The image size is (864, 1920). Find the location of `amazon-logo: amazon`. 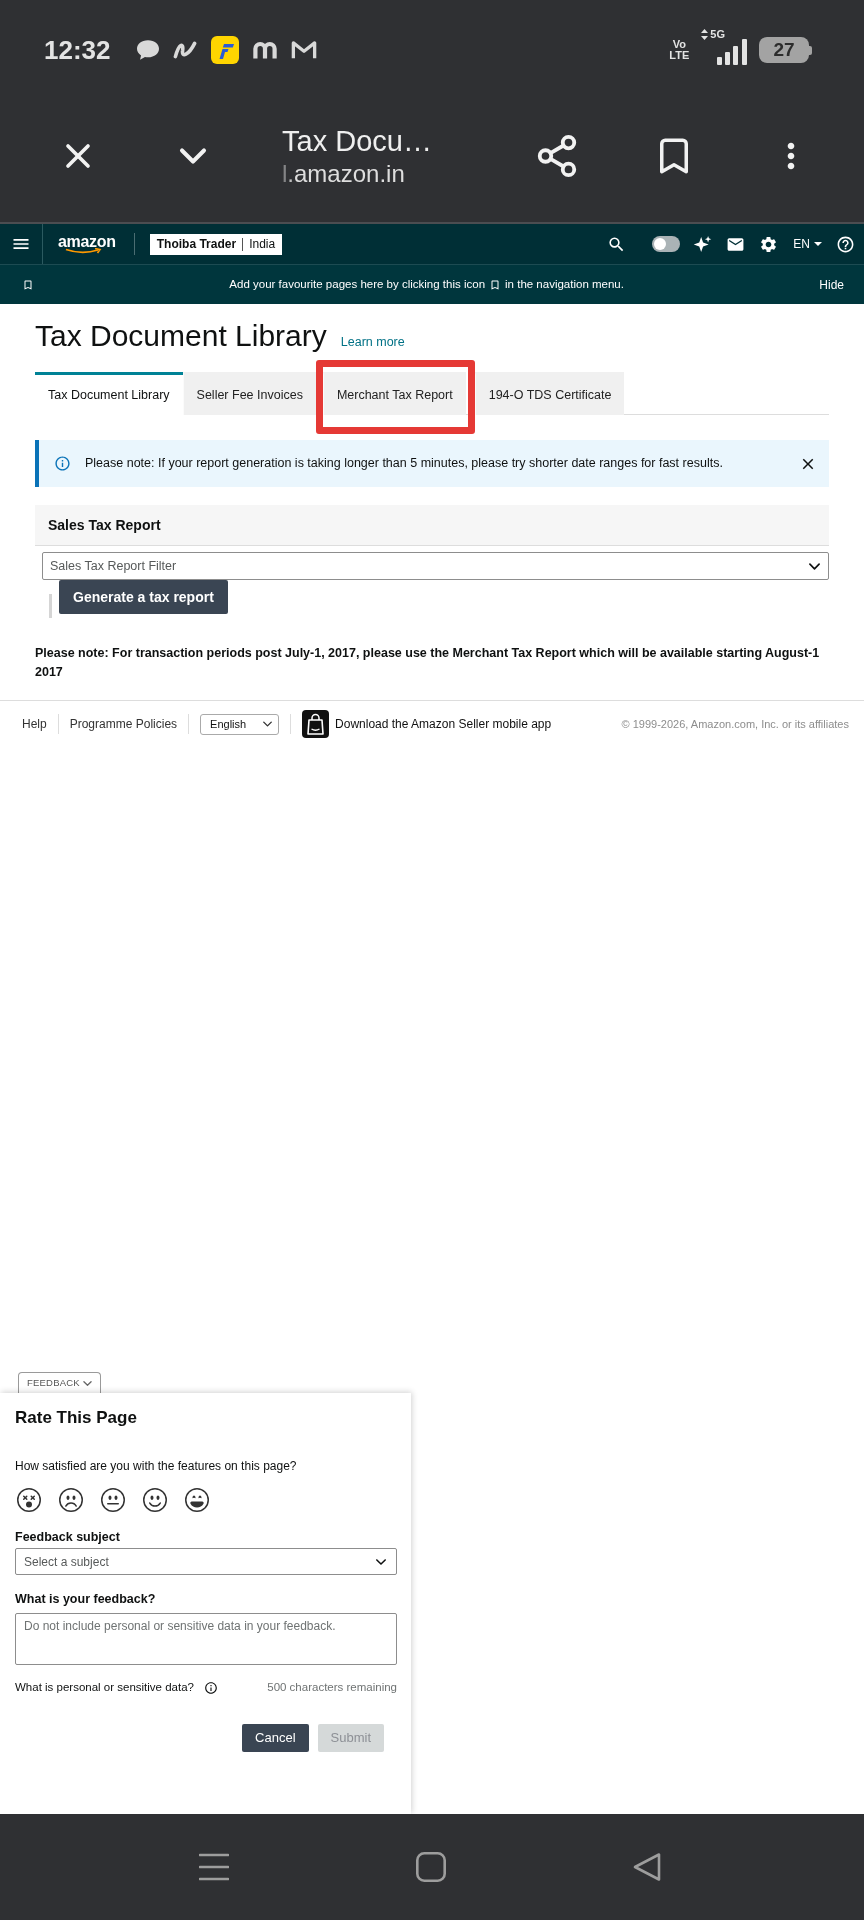

amazon-logo: amazon is located at coordinates (87, 244).